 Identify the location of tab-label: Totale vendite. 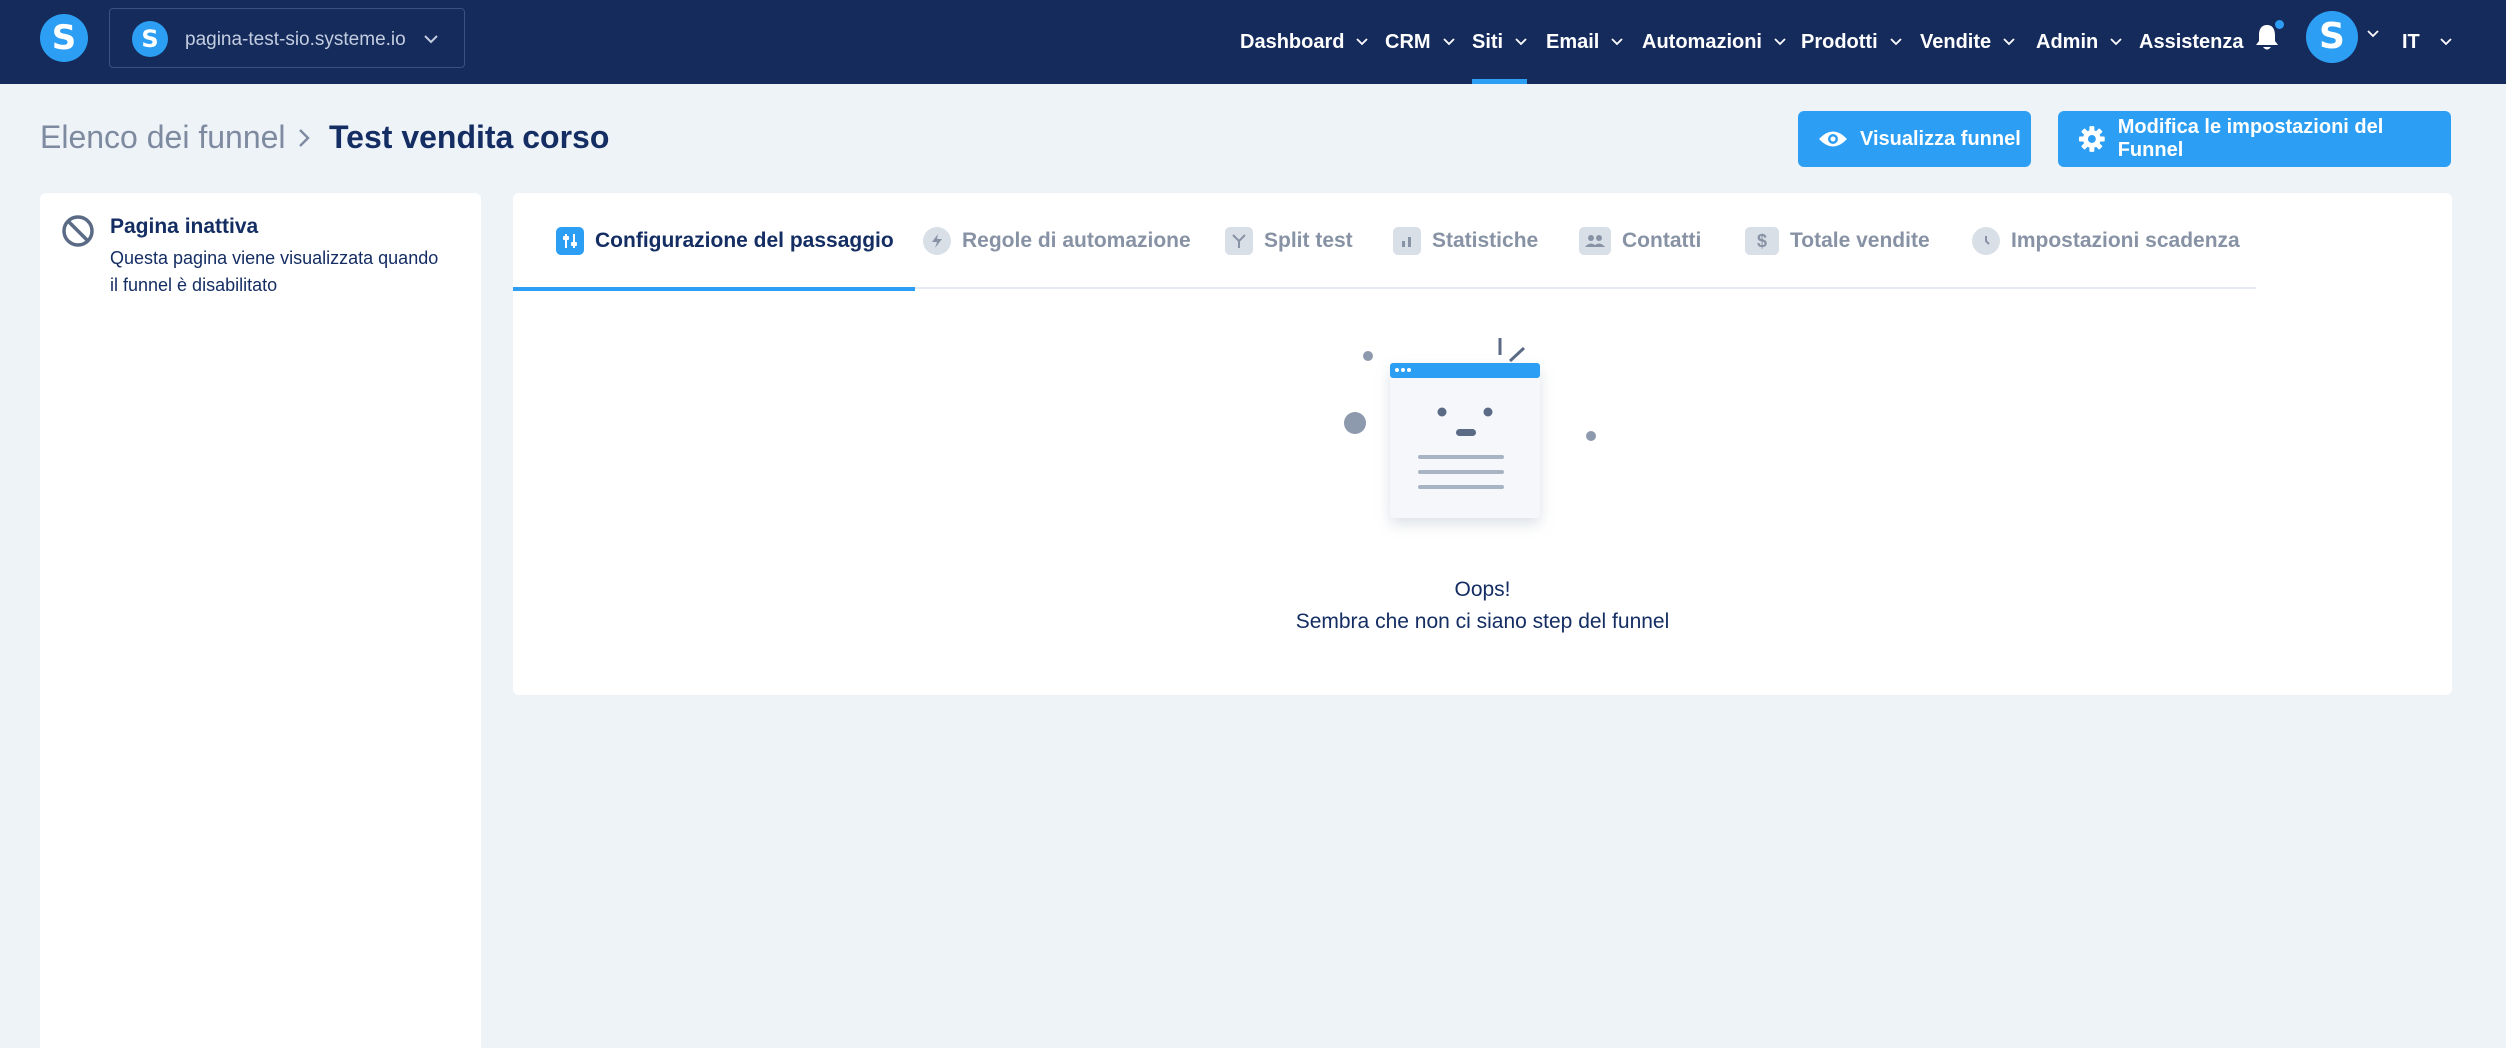
(1860, 240).